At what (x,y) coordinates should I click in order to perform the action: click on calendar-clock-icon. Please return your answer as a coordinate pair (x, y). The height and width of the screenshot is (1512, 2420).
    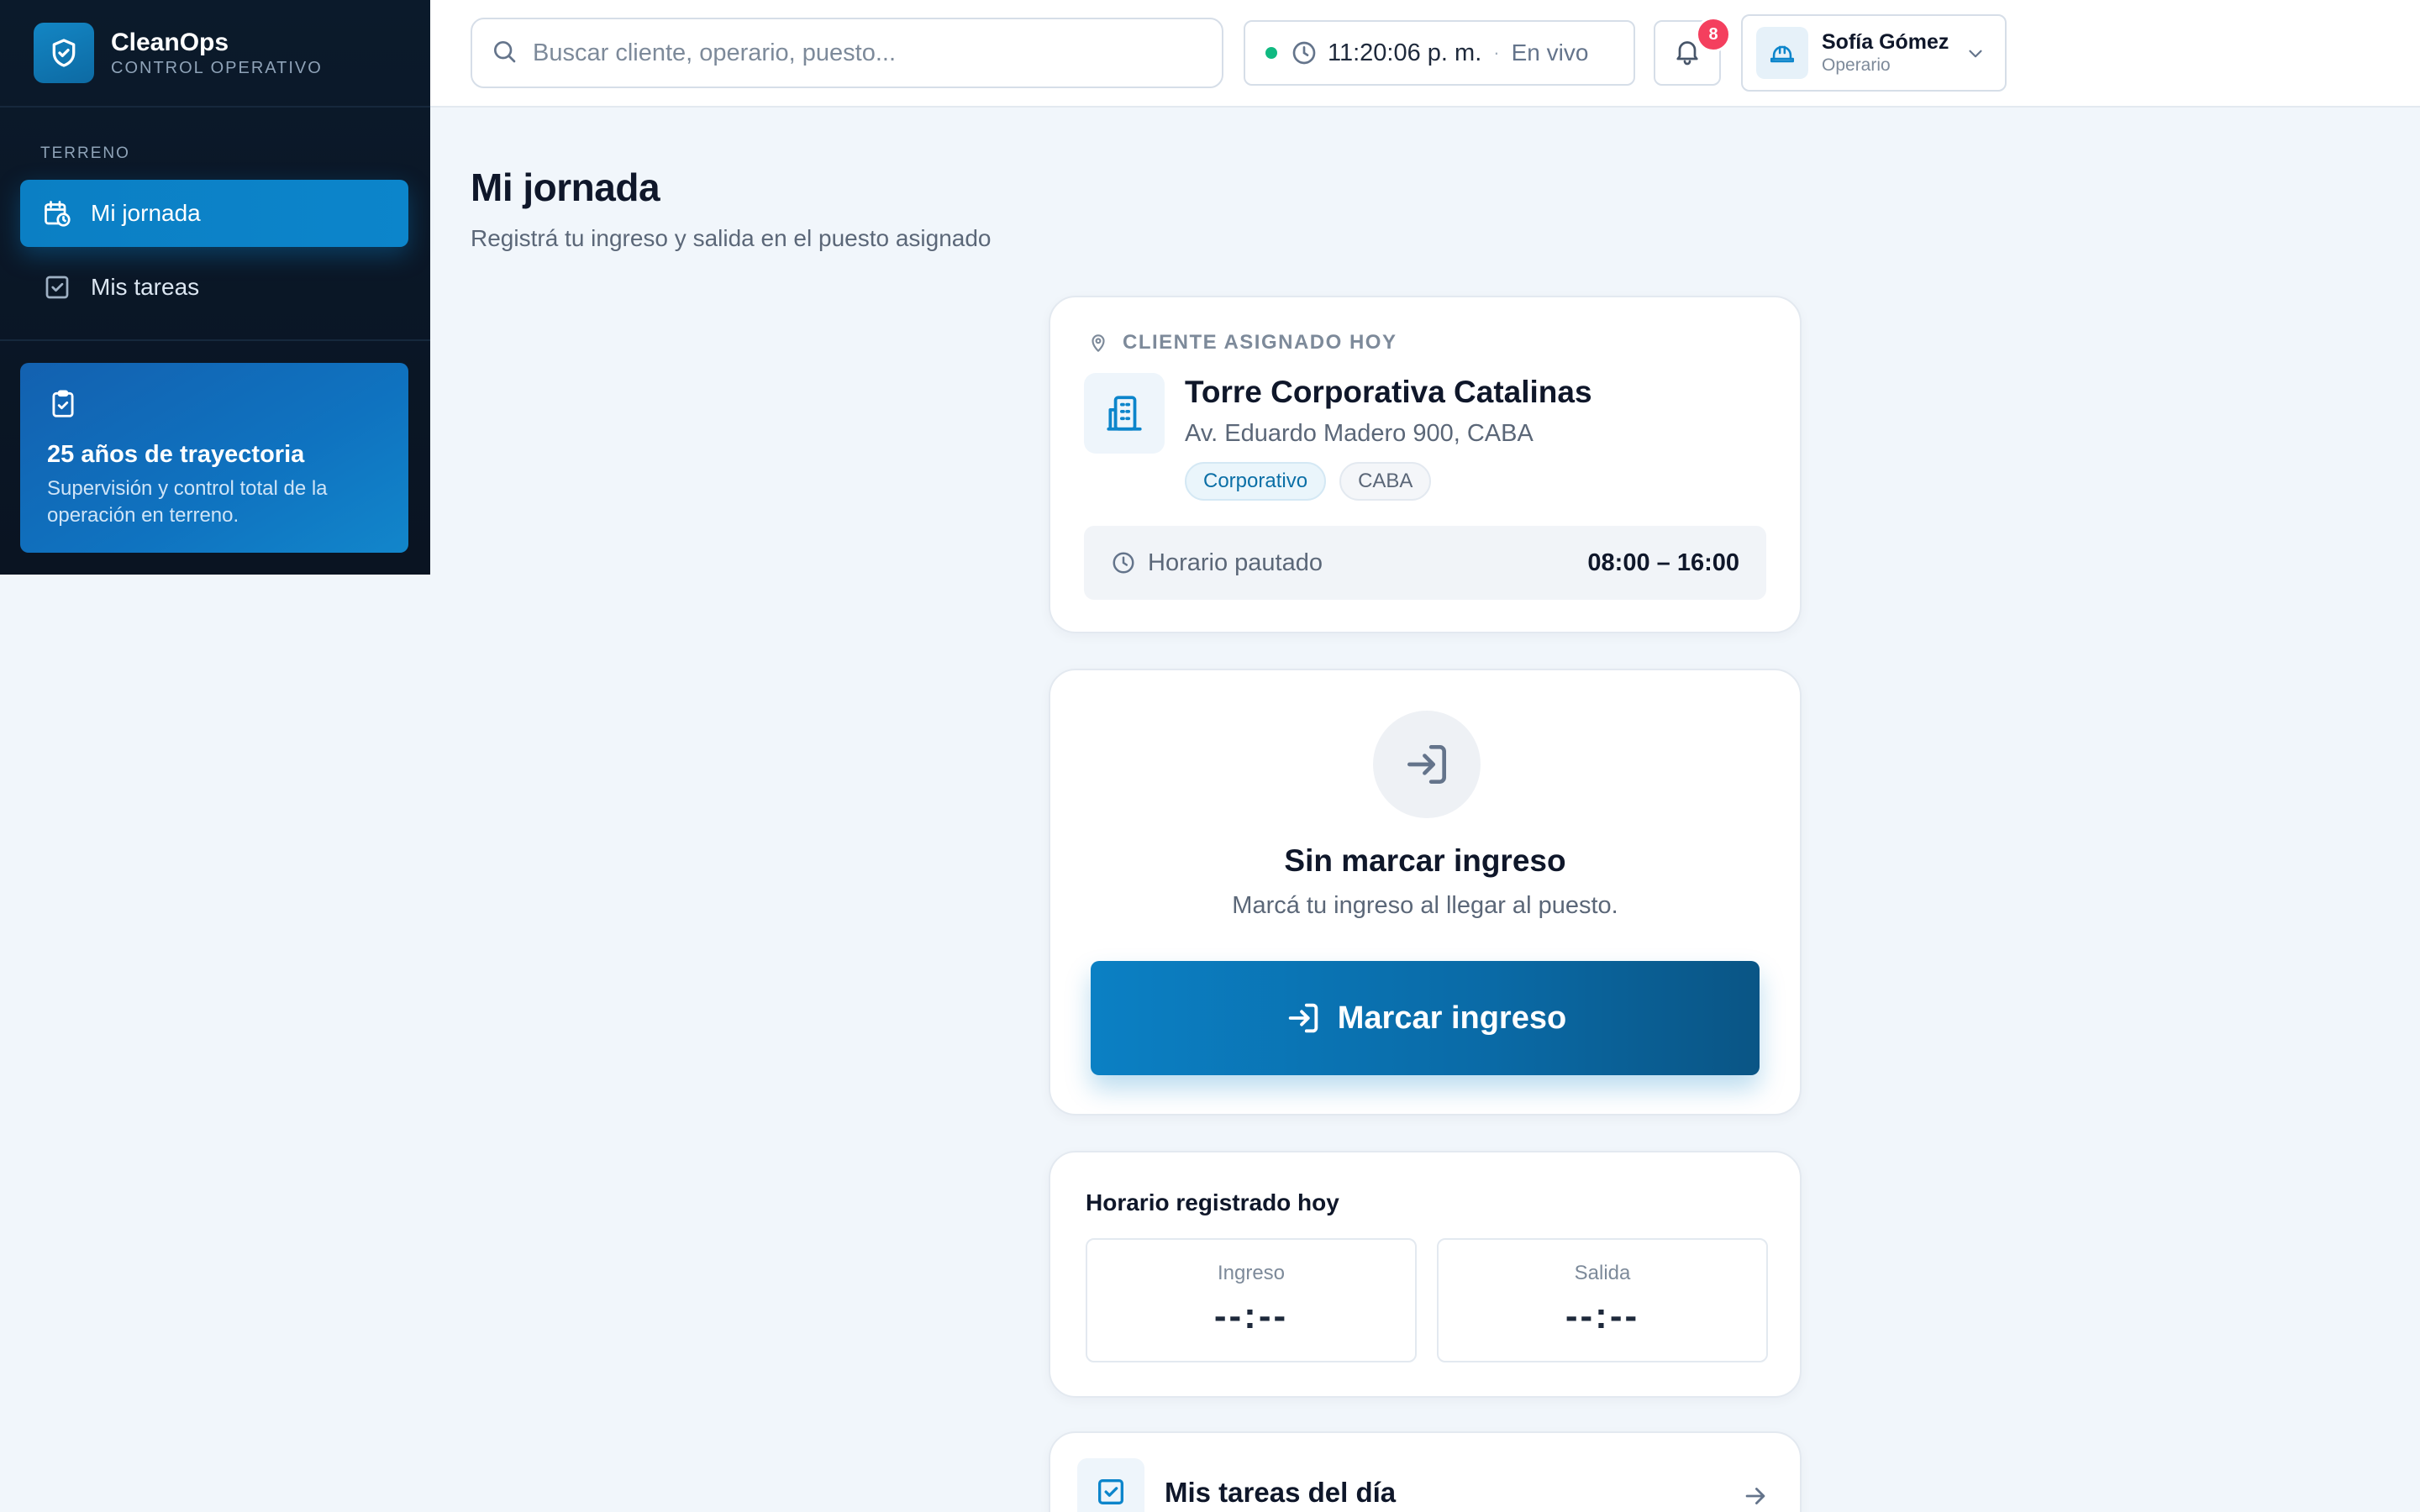
    Looking at the image, I should click on (57, 213).